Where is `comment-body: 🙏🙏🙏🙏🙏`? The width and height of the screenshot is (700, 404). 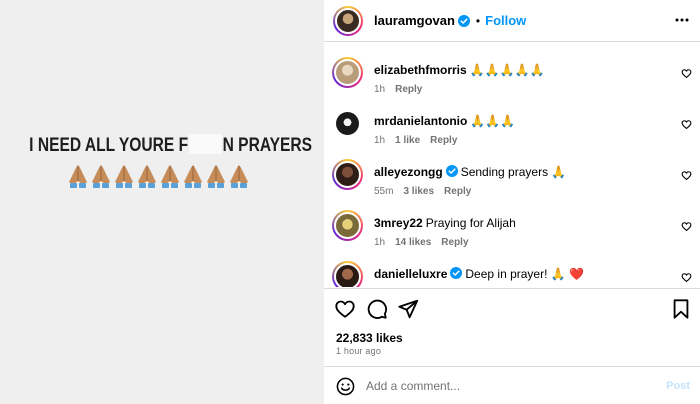 comment-body: 🙏🙏🙏🙏🙏 is located at coordinates (507, 70).